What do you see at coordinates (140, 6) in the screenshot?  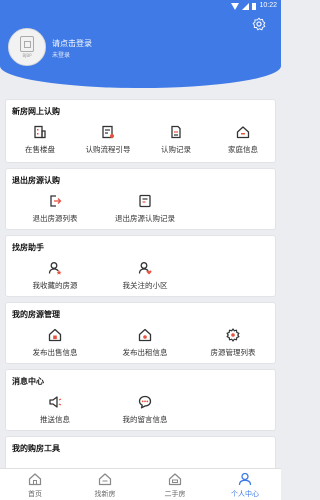 I see `status-bar: 10:22` at bounding box center [140, 6].